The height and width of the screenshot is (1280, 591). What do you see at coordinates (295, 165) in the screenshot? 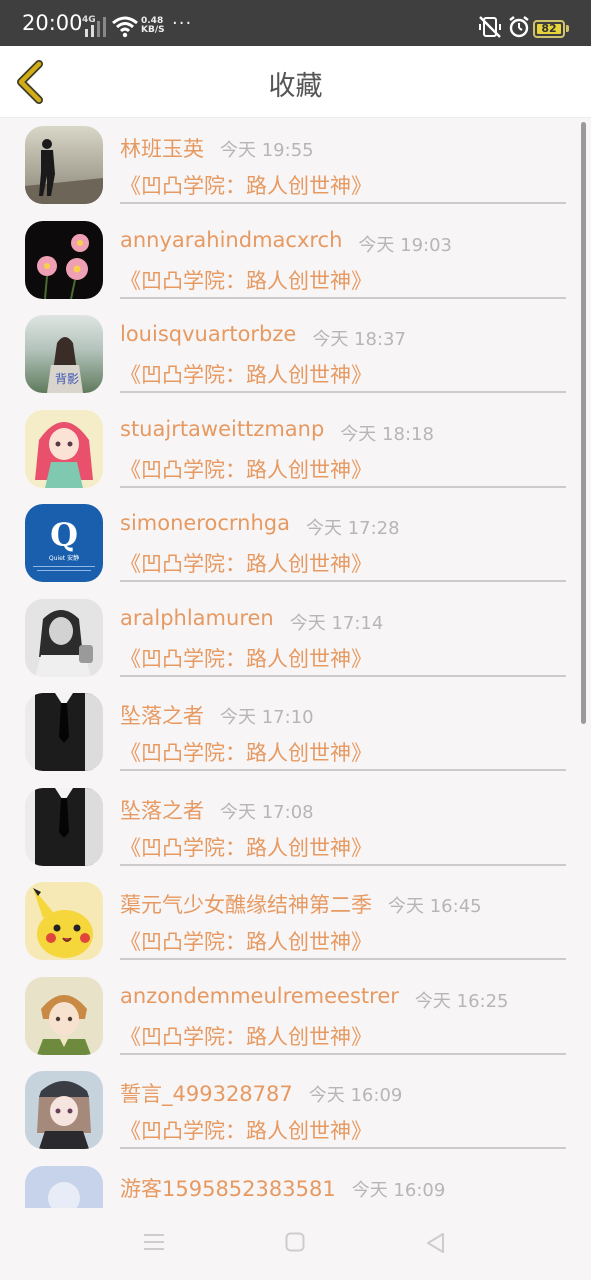
I see `list-item: 林班玉英 今天 19:55 《凹凸学院：路人创世神》` at bounding box center [295, 165].